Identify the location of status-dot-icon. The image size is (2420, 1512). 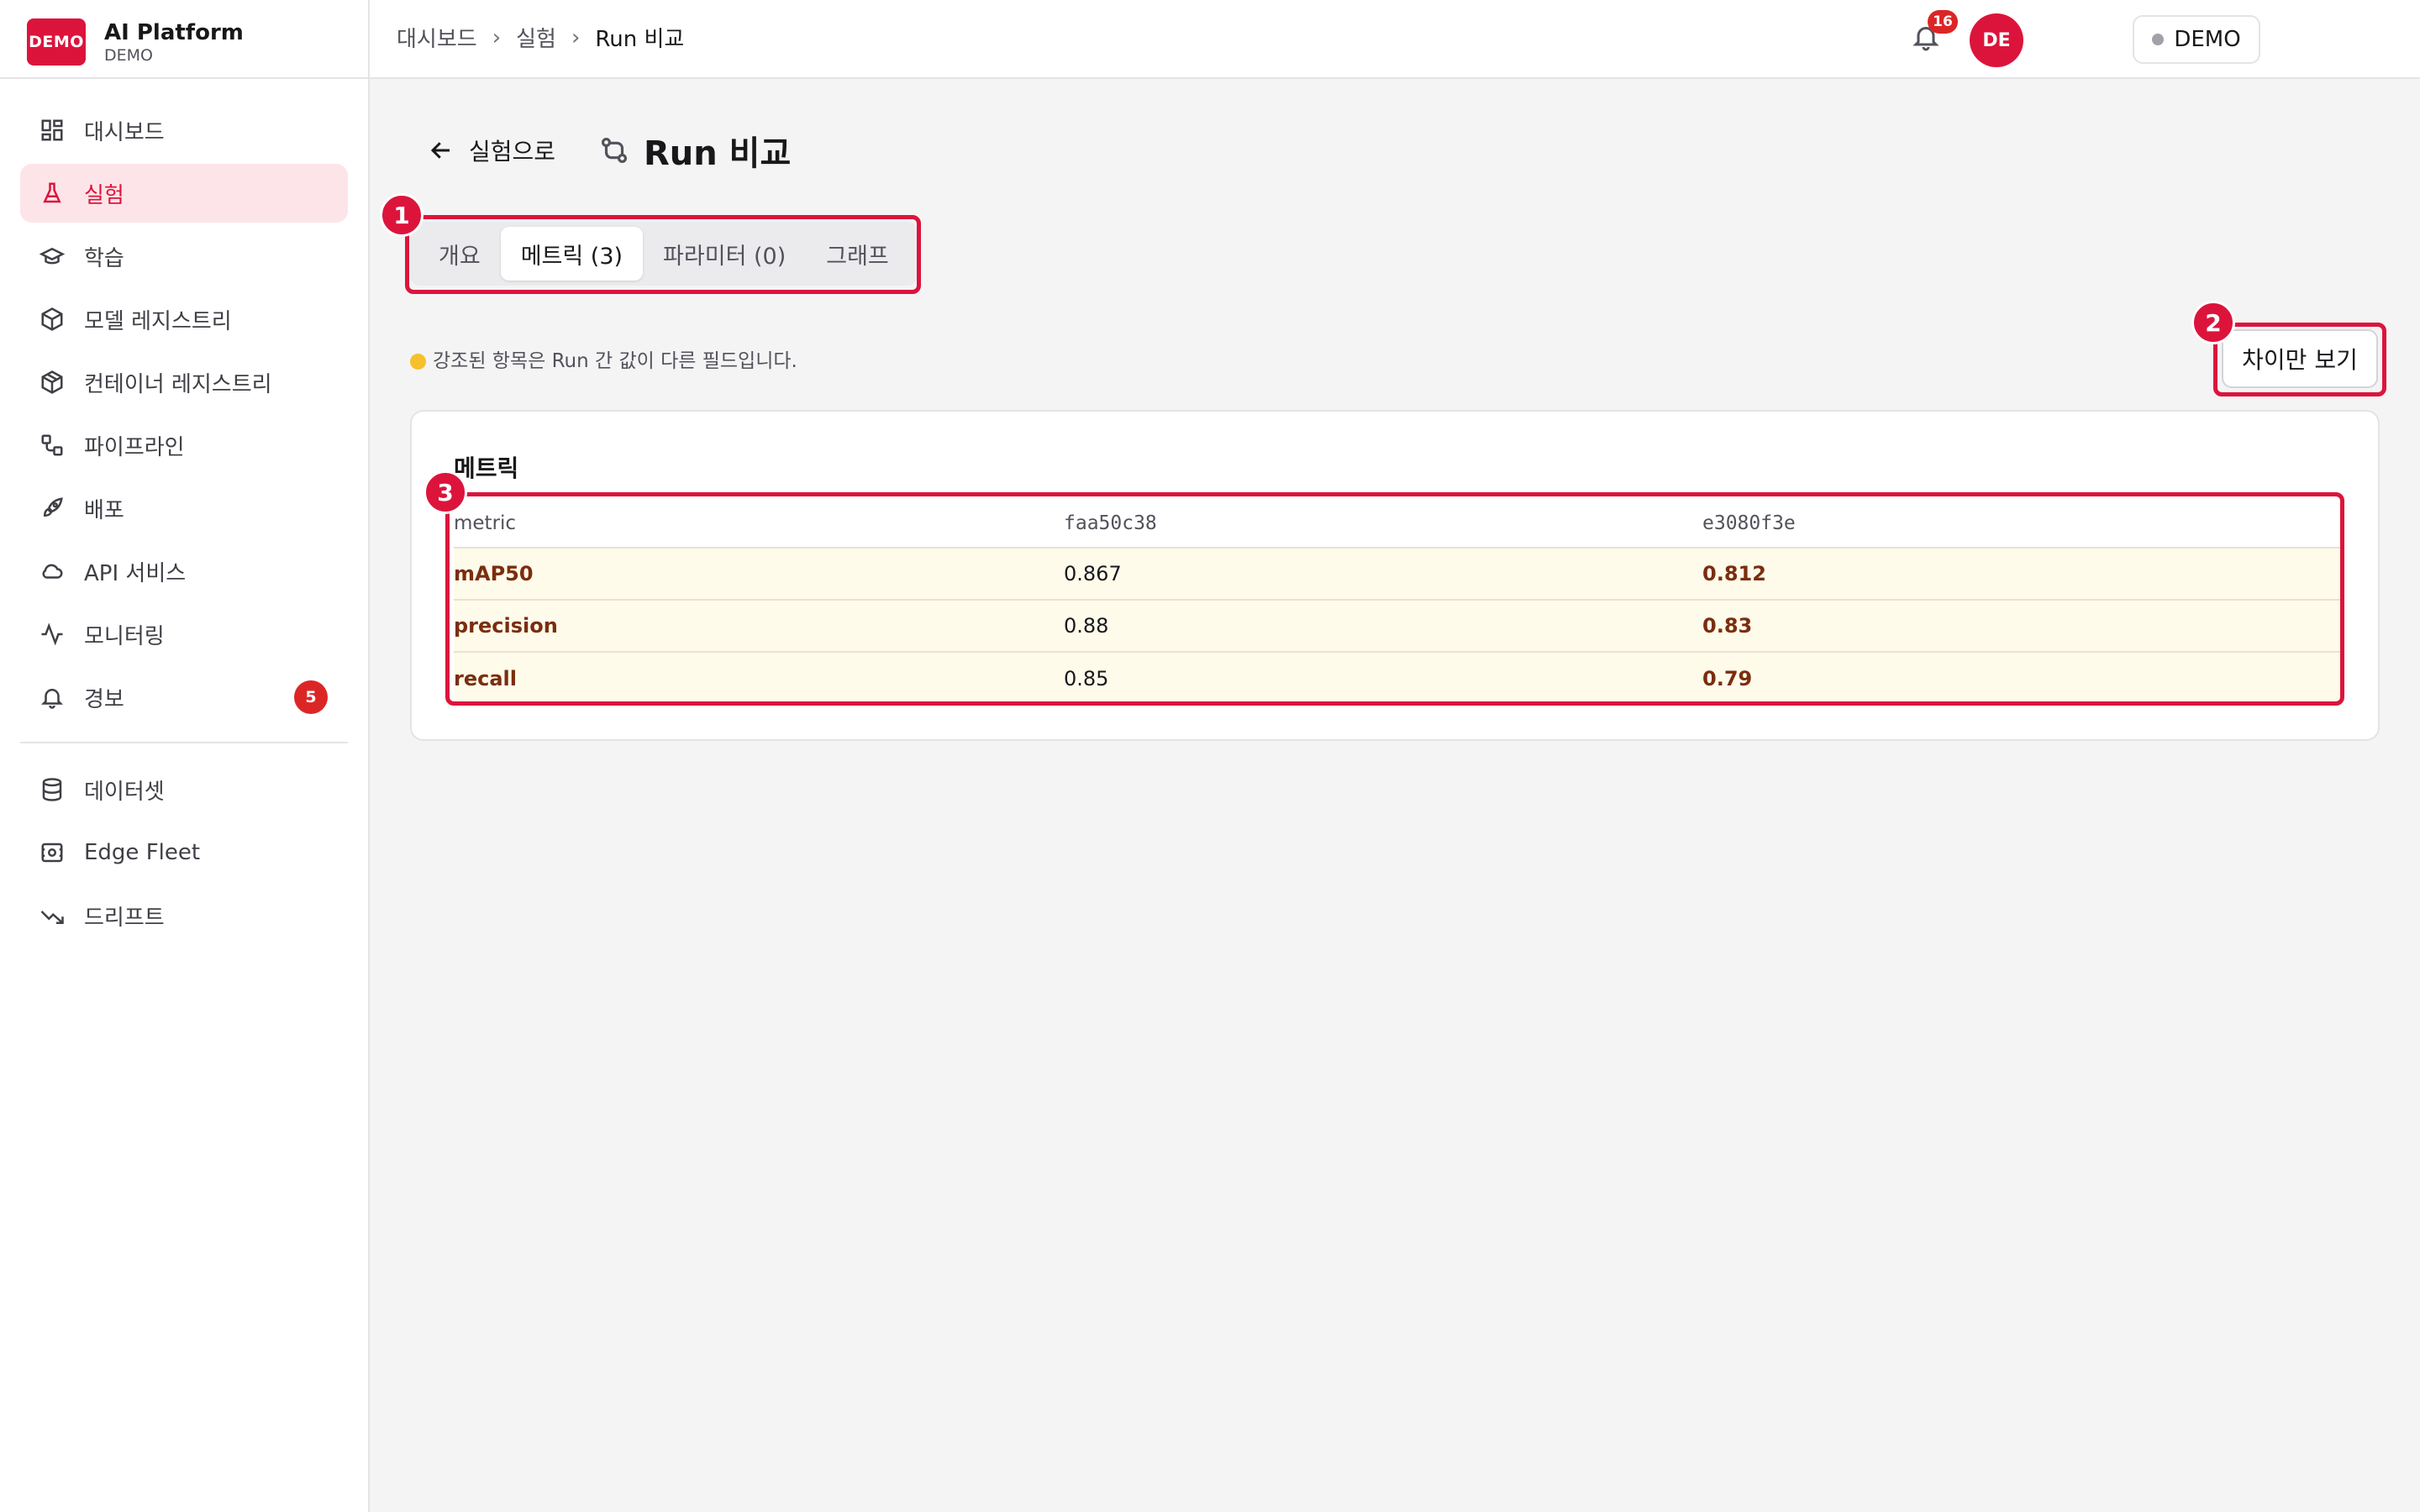
(2158, 39).